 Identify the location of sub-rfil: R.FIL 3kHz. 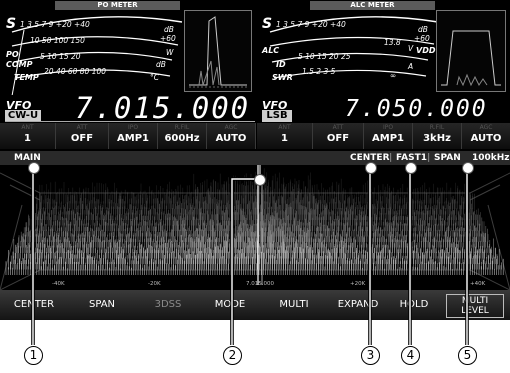
(437, 136).